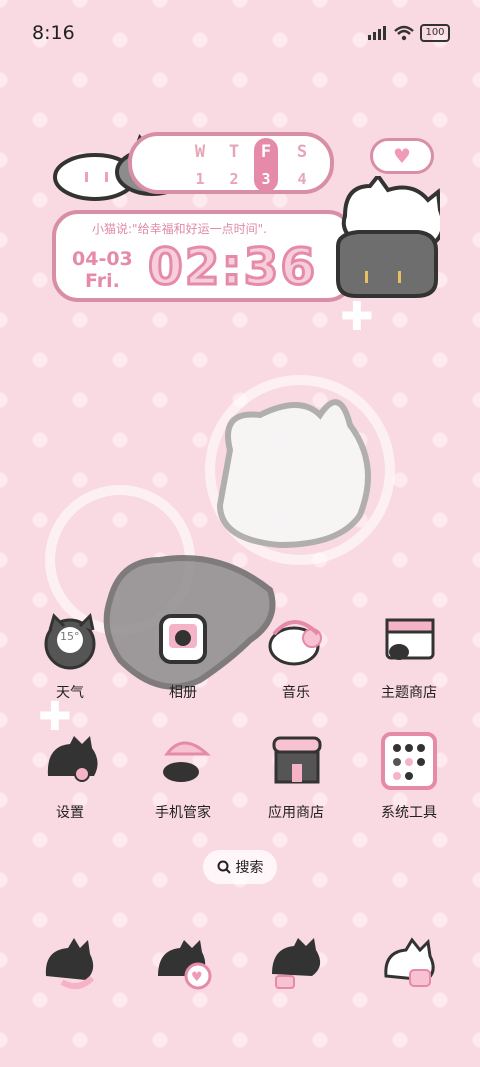 The width and height of the screenshot is (480, 1067). Describe the element at coordinates (410, 966) in the screenshot. I see `camera-cat-icon` at that location.